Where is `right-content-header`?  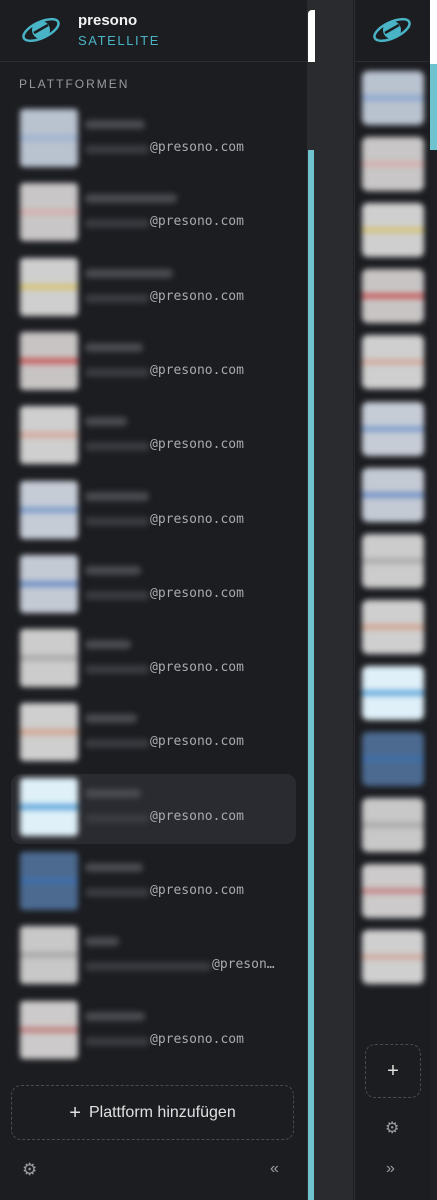 right-content-header is located at coordinates (433, 32).